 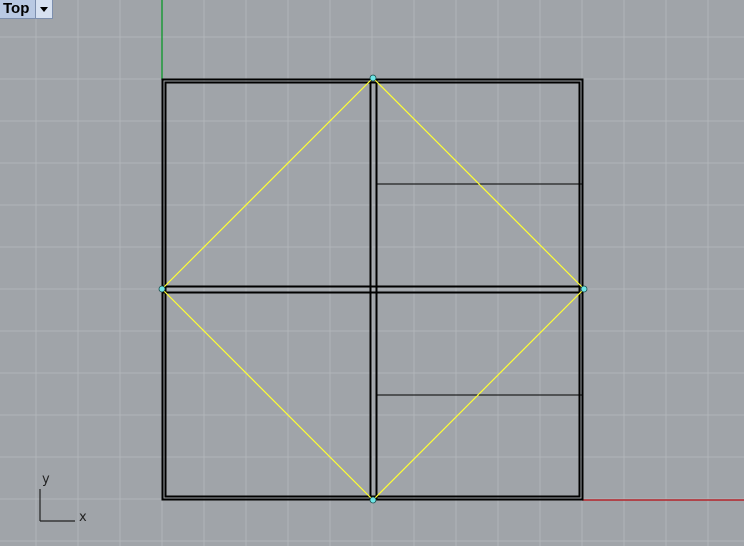 What do you see at coordinates (373, 78) in the screenshot?
I see `control-point-top` at bounding box center [373, 78].